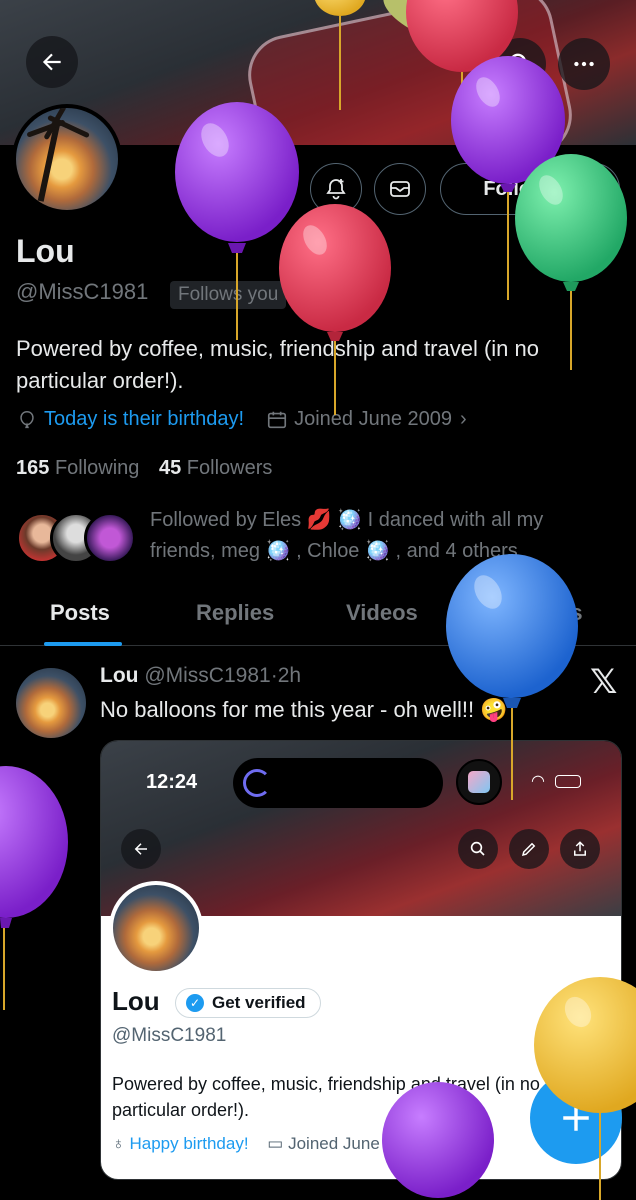 This screenshot has width=636, height=1200. I want to click on followers-count: 45, so click(170, 468).